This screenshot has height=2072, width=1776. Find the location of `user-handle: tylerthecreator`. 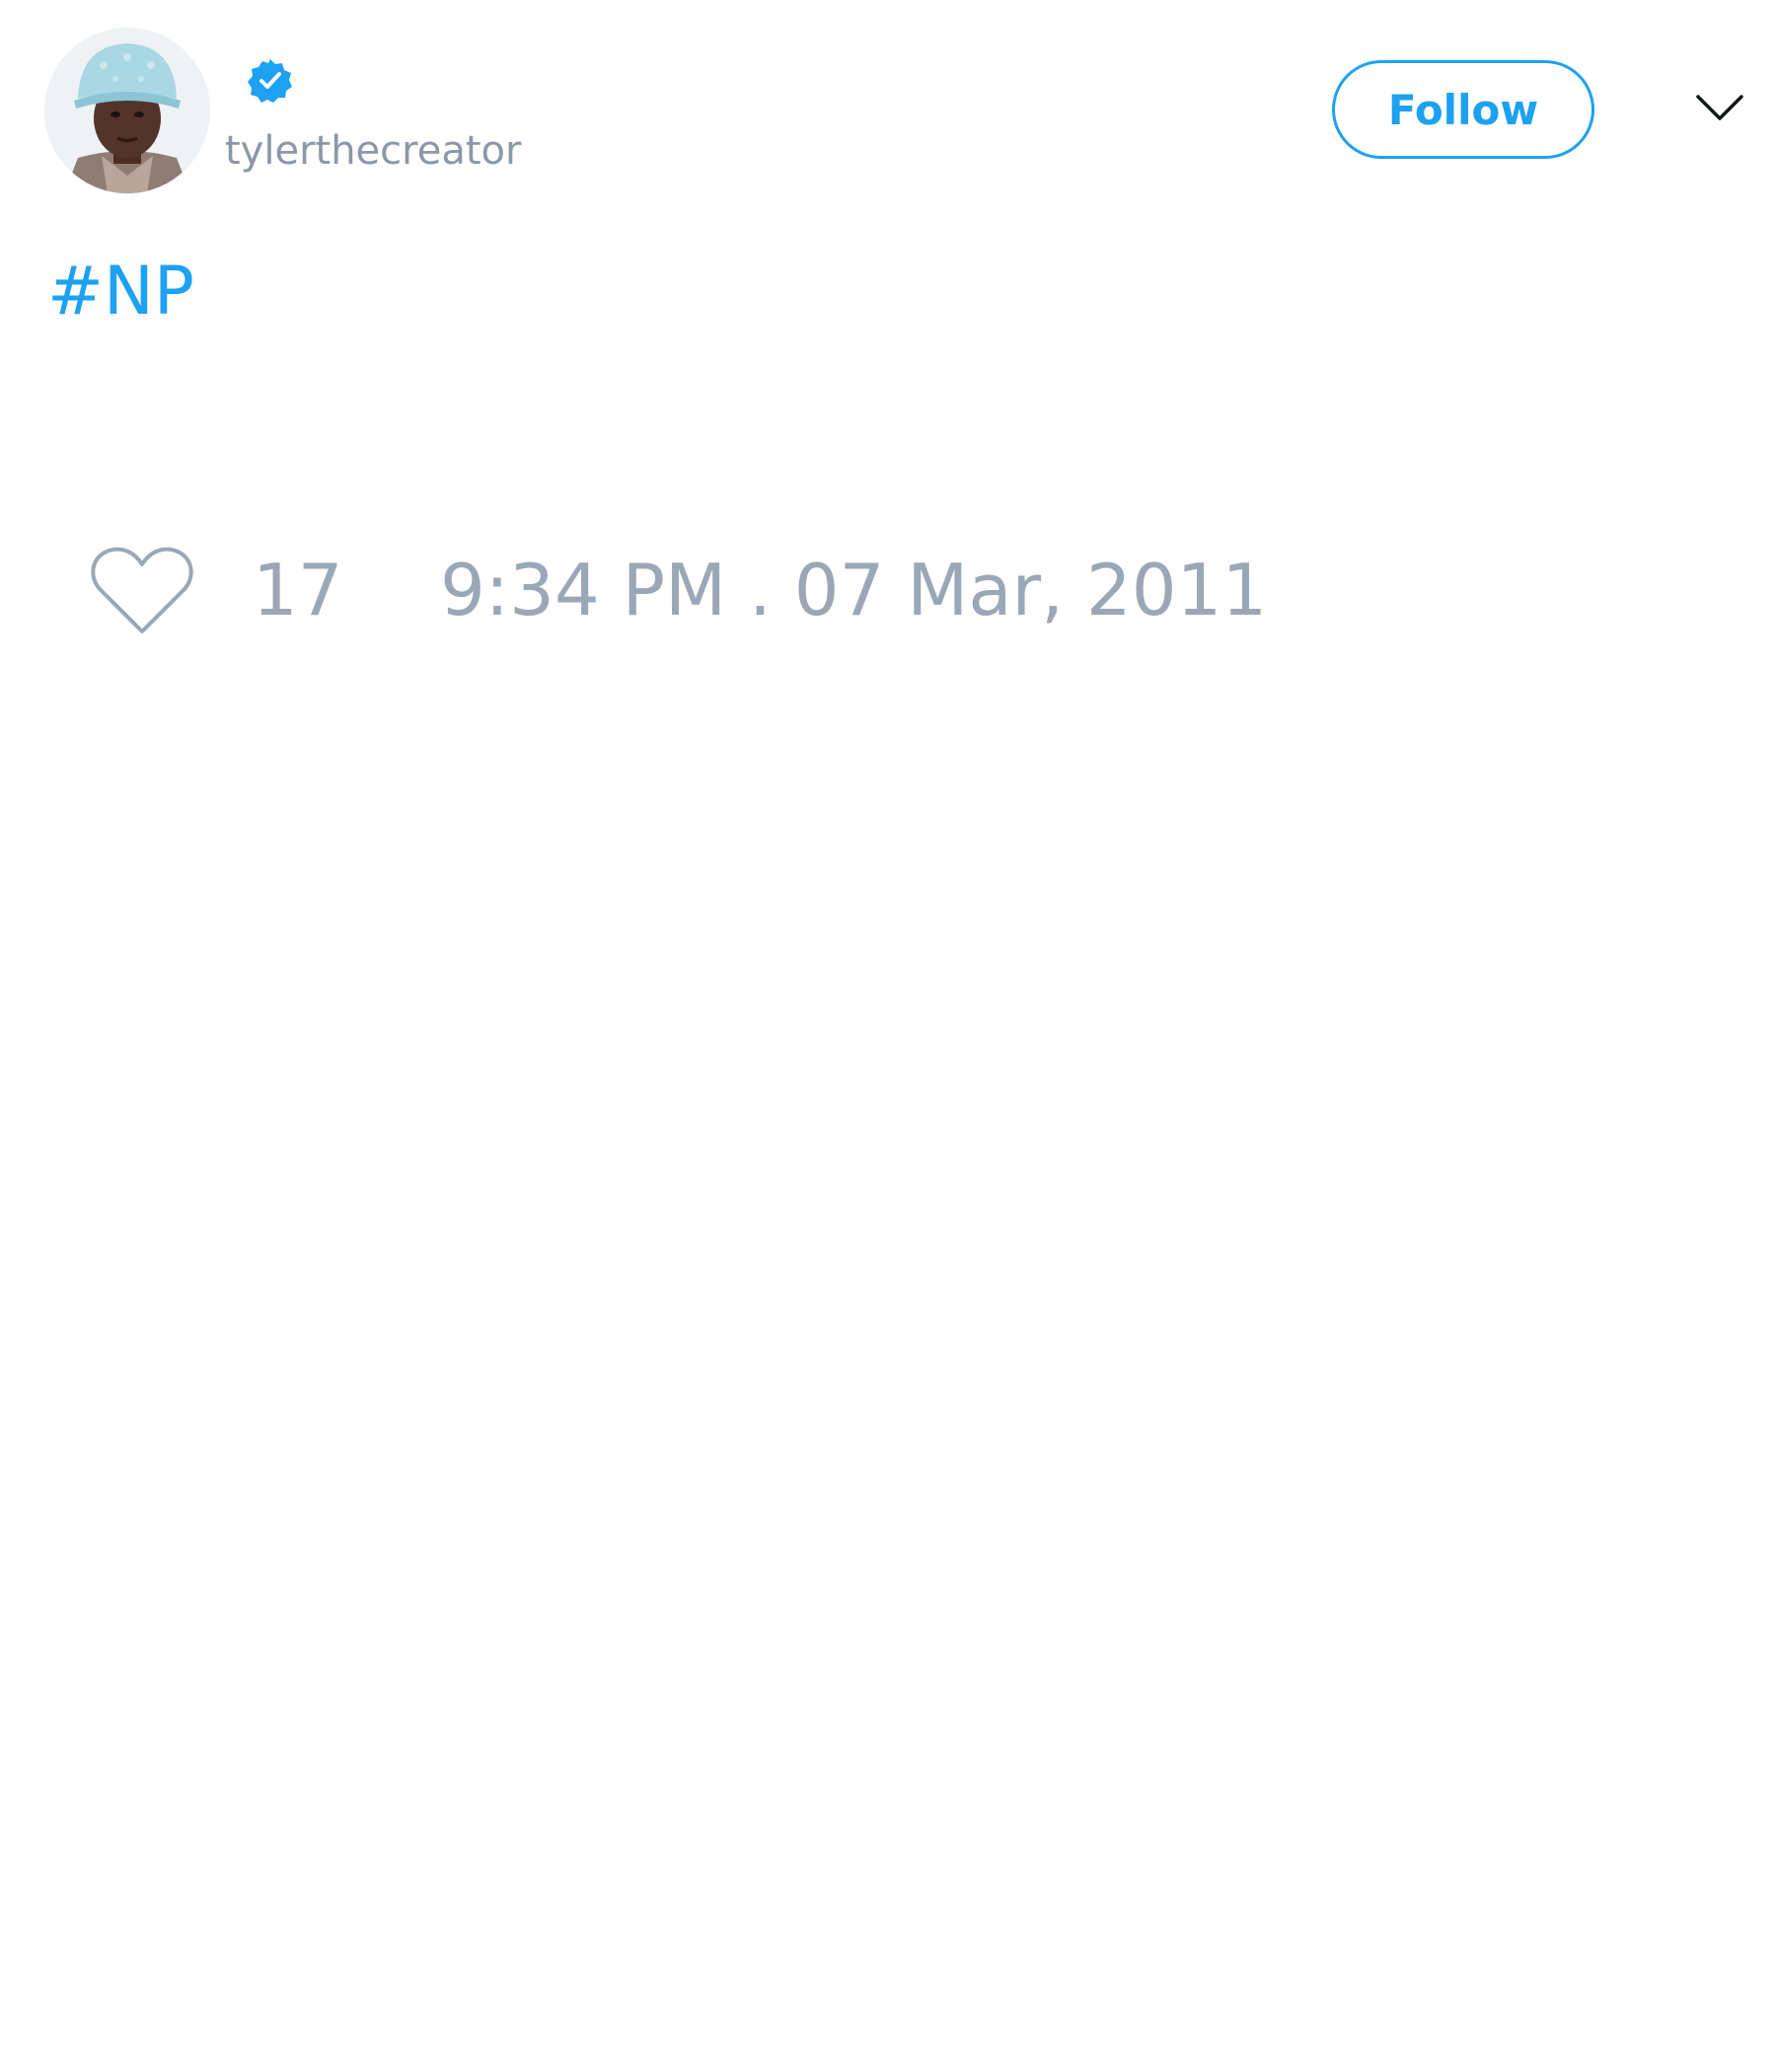

user-handle: tylerthecreator is located at coordinates (373, 151).